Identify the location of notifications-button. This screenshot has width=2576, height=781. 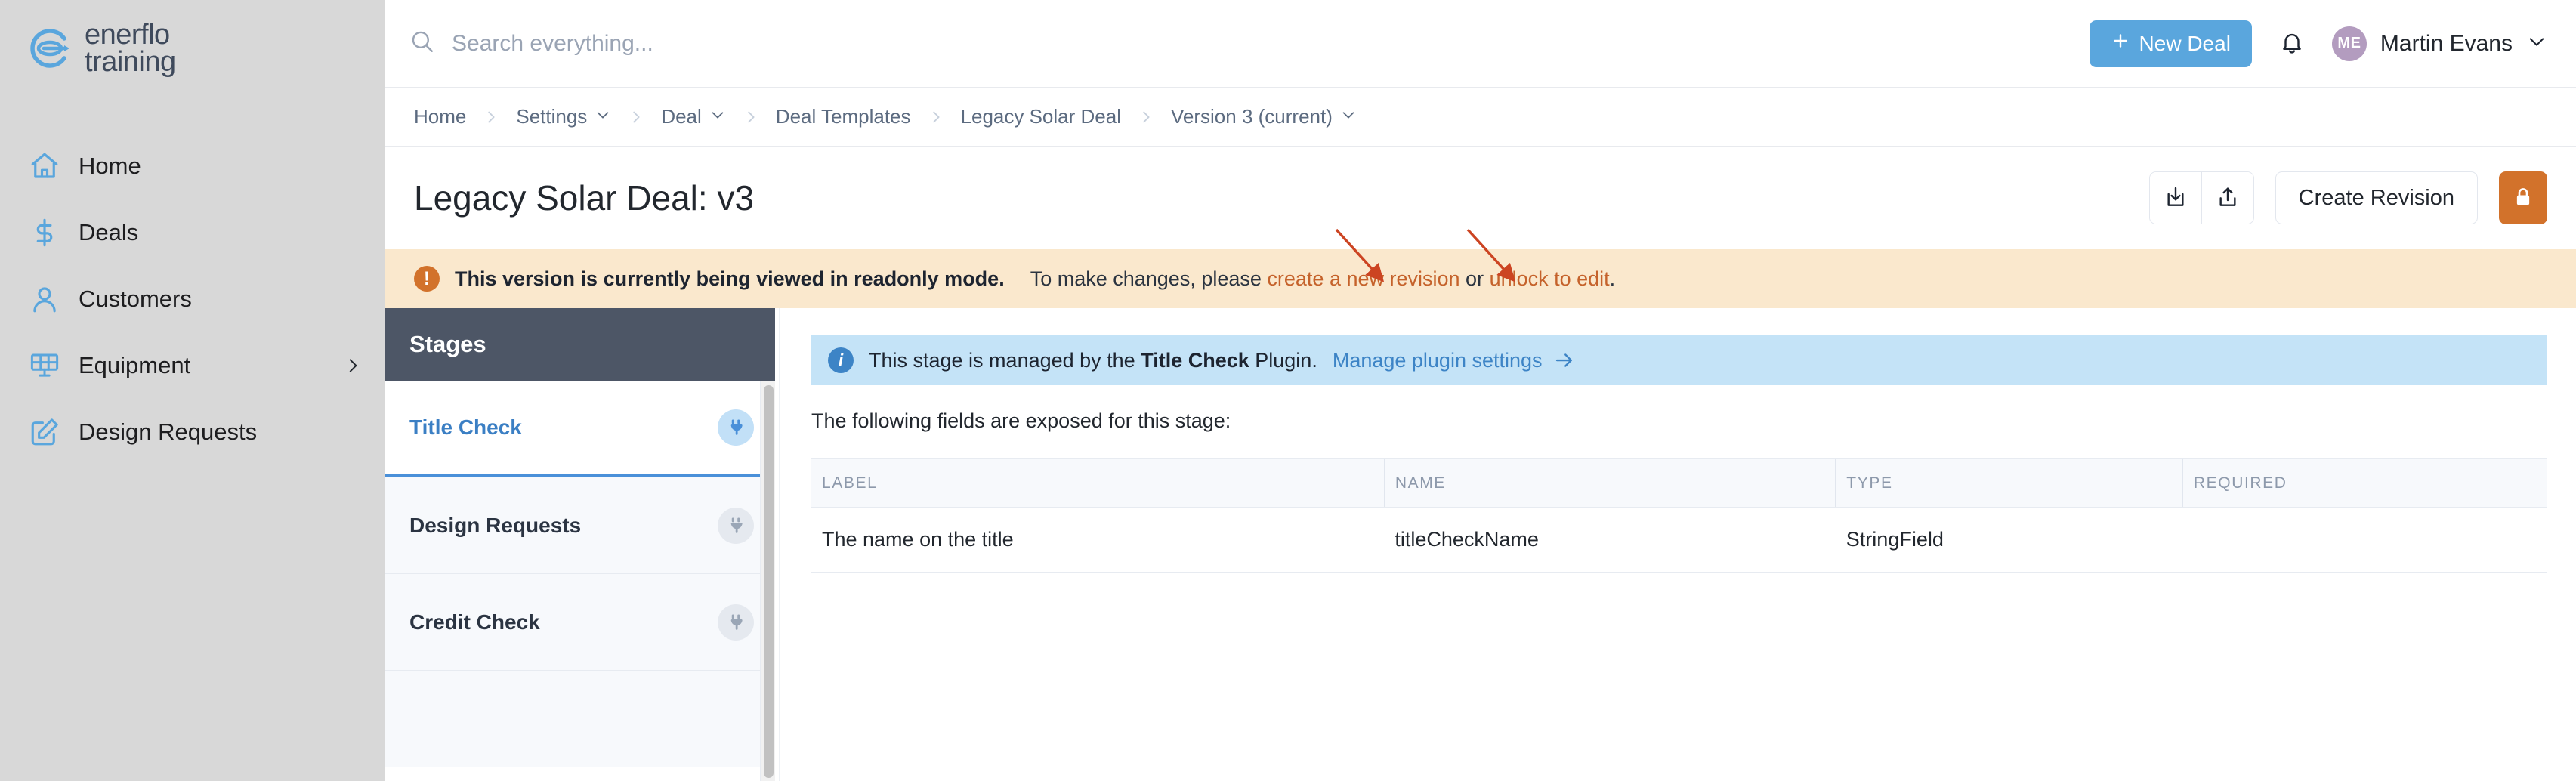
(2292, 43).